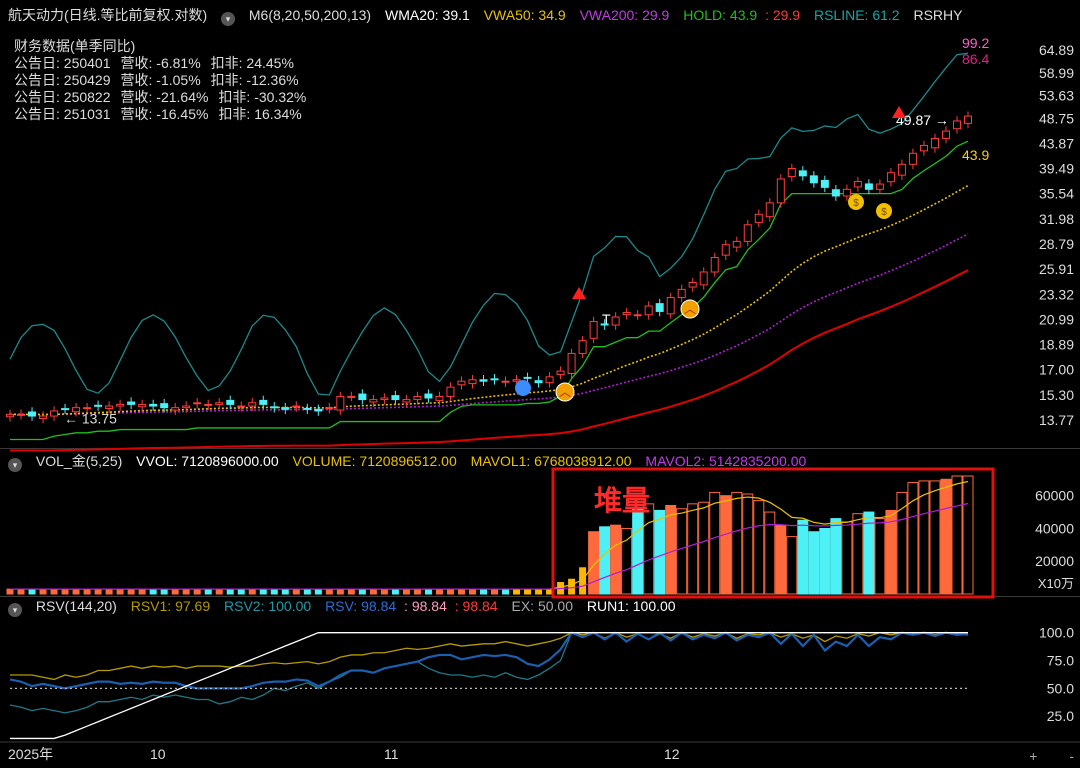 This screenshot has width=1080, height=768. Describe the element at coordinates (427, 15) in the screenshot. I see `wma20-label: WMA20: 39.1` at that location.